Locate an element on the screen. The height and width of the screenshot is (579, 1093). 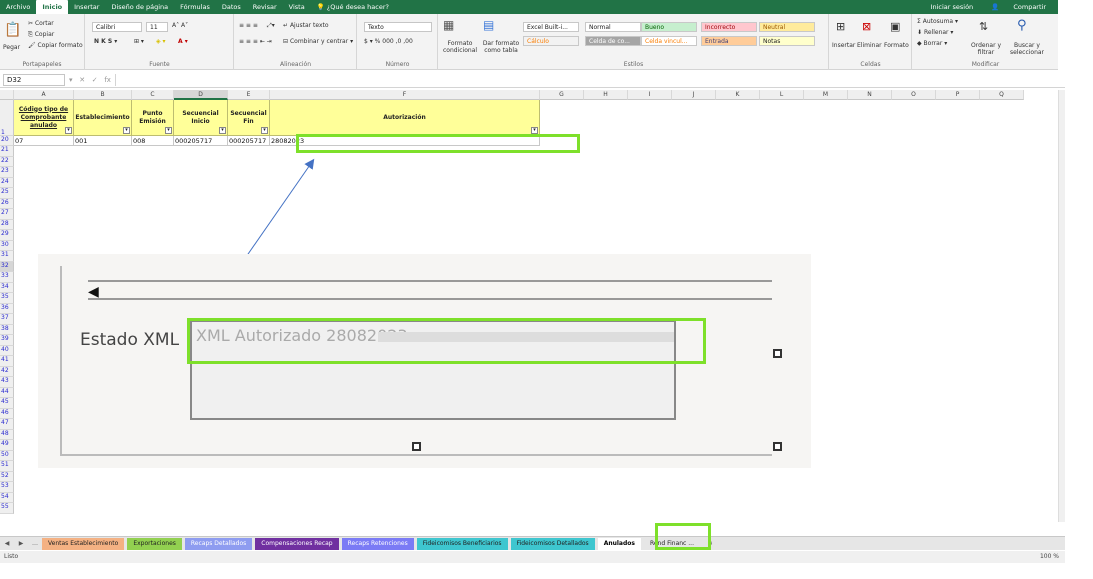
row-header: 35 is located at coordinates (7, 298).